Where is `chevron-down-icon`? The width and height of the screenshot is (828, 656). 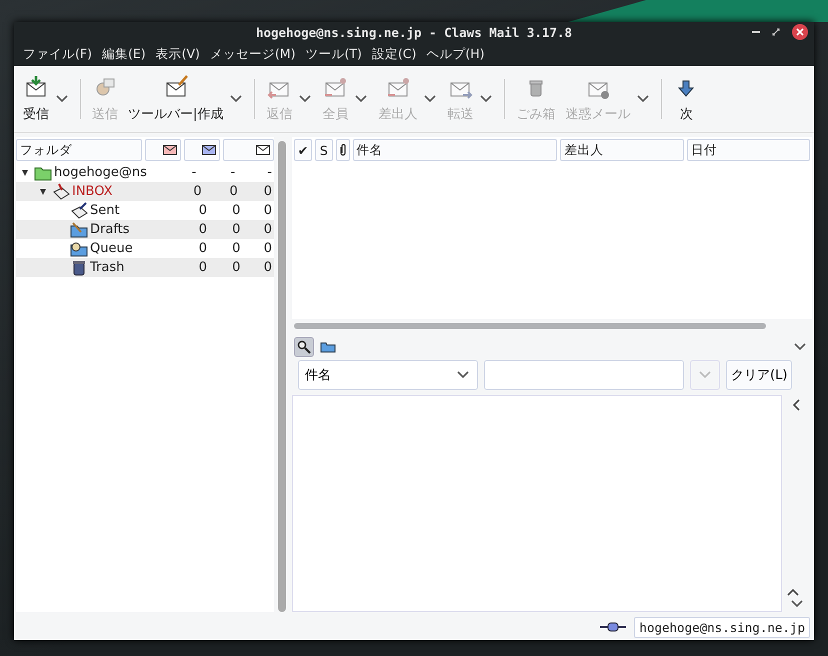 chevron-down-icon is located at coordinates (797, 604).